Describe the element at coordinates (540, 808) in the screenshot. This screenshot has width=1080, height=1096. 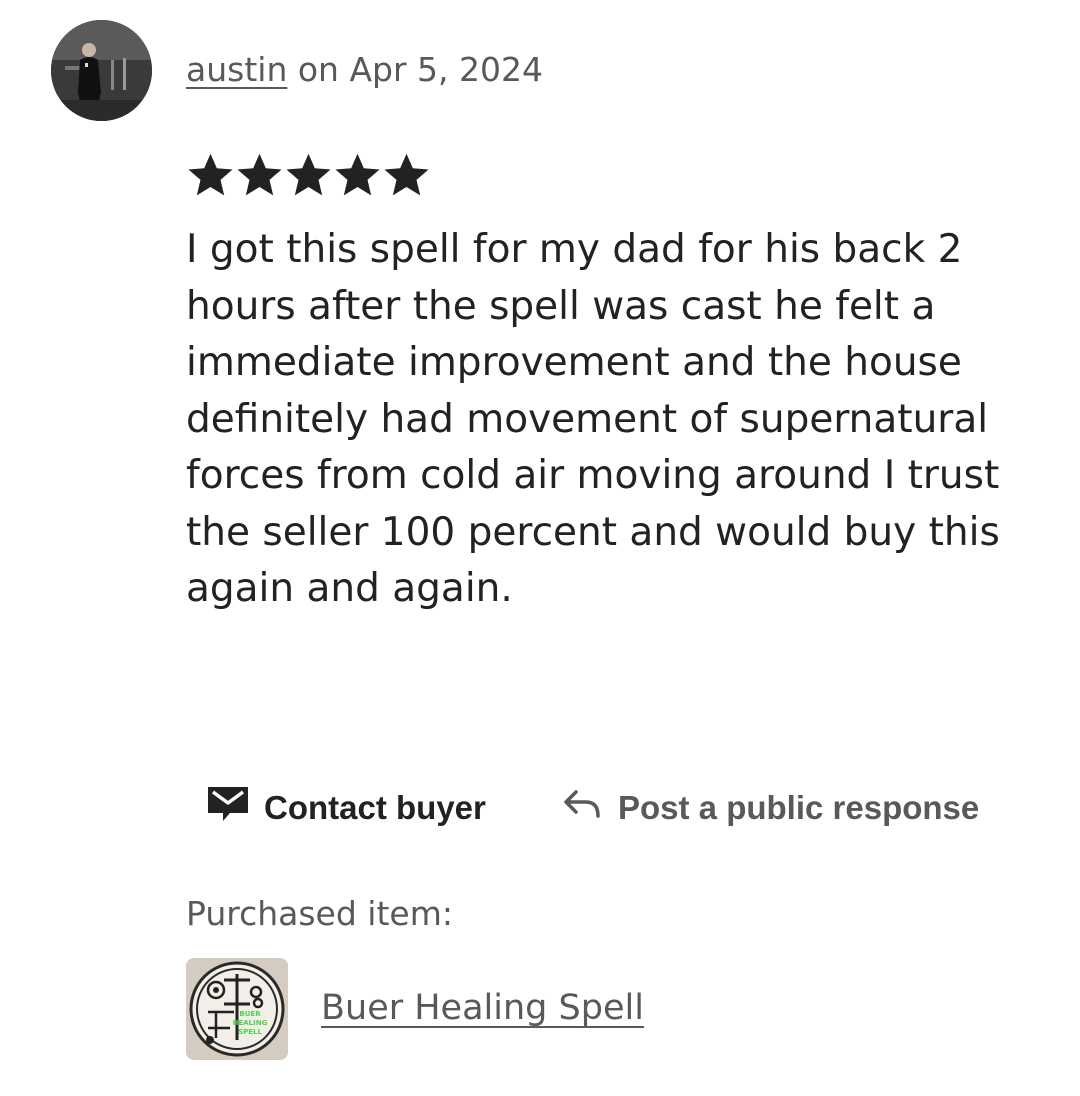
I see `review-actions: Contact buyer Post a public response` at that location.